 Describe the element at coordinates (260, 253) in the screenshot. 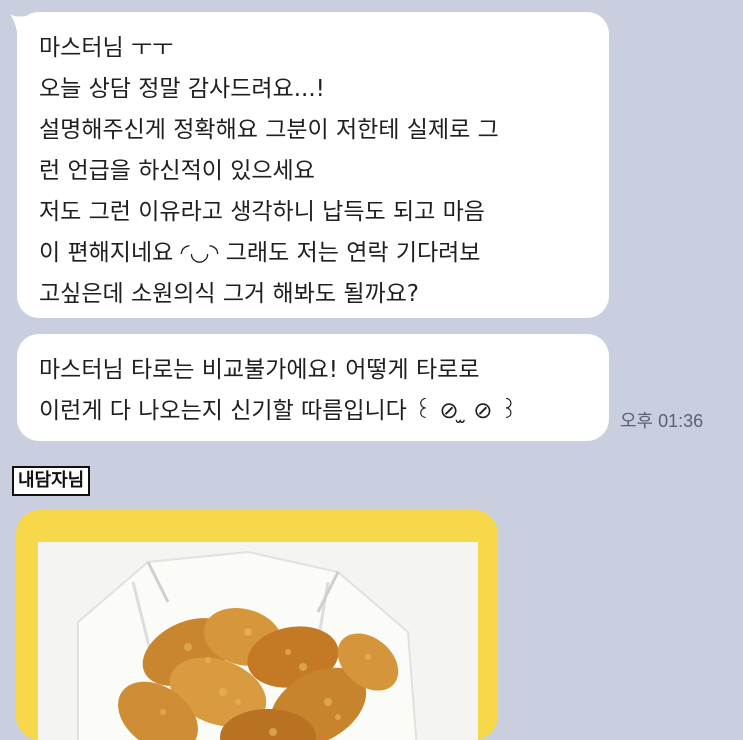

I see `message-line: 이 편해지네요 ◜◡◝ 그래도 저는 연락 기다려보` at that location.